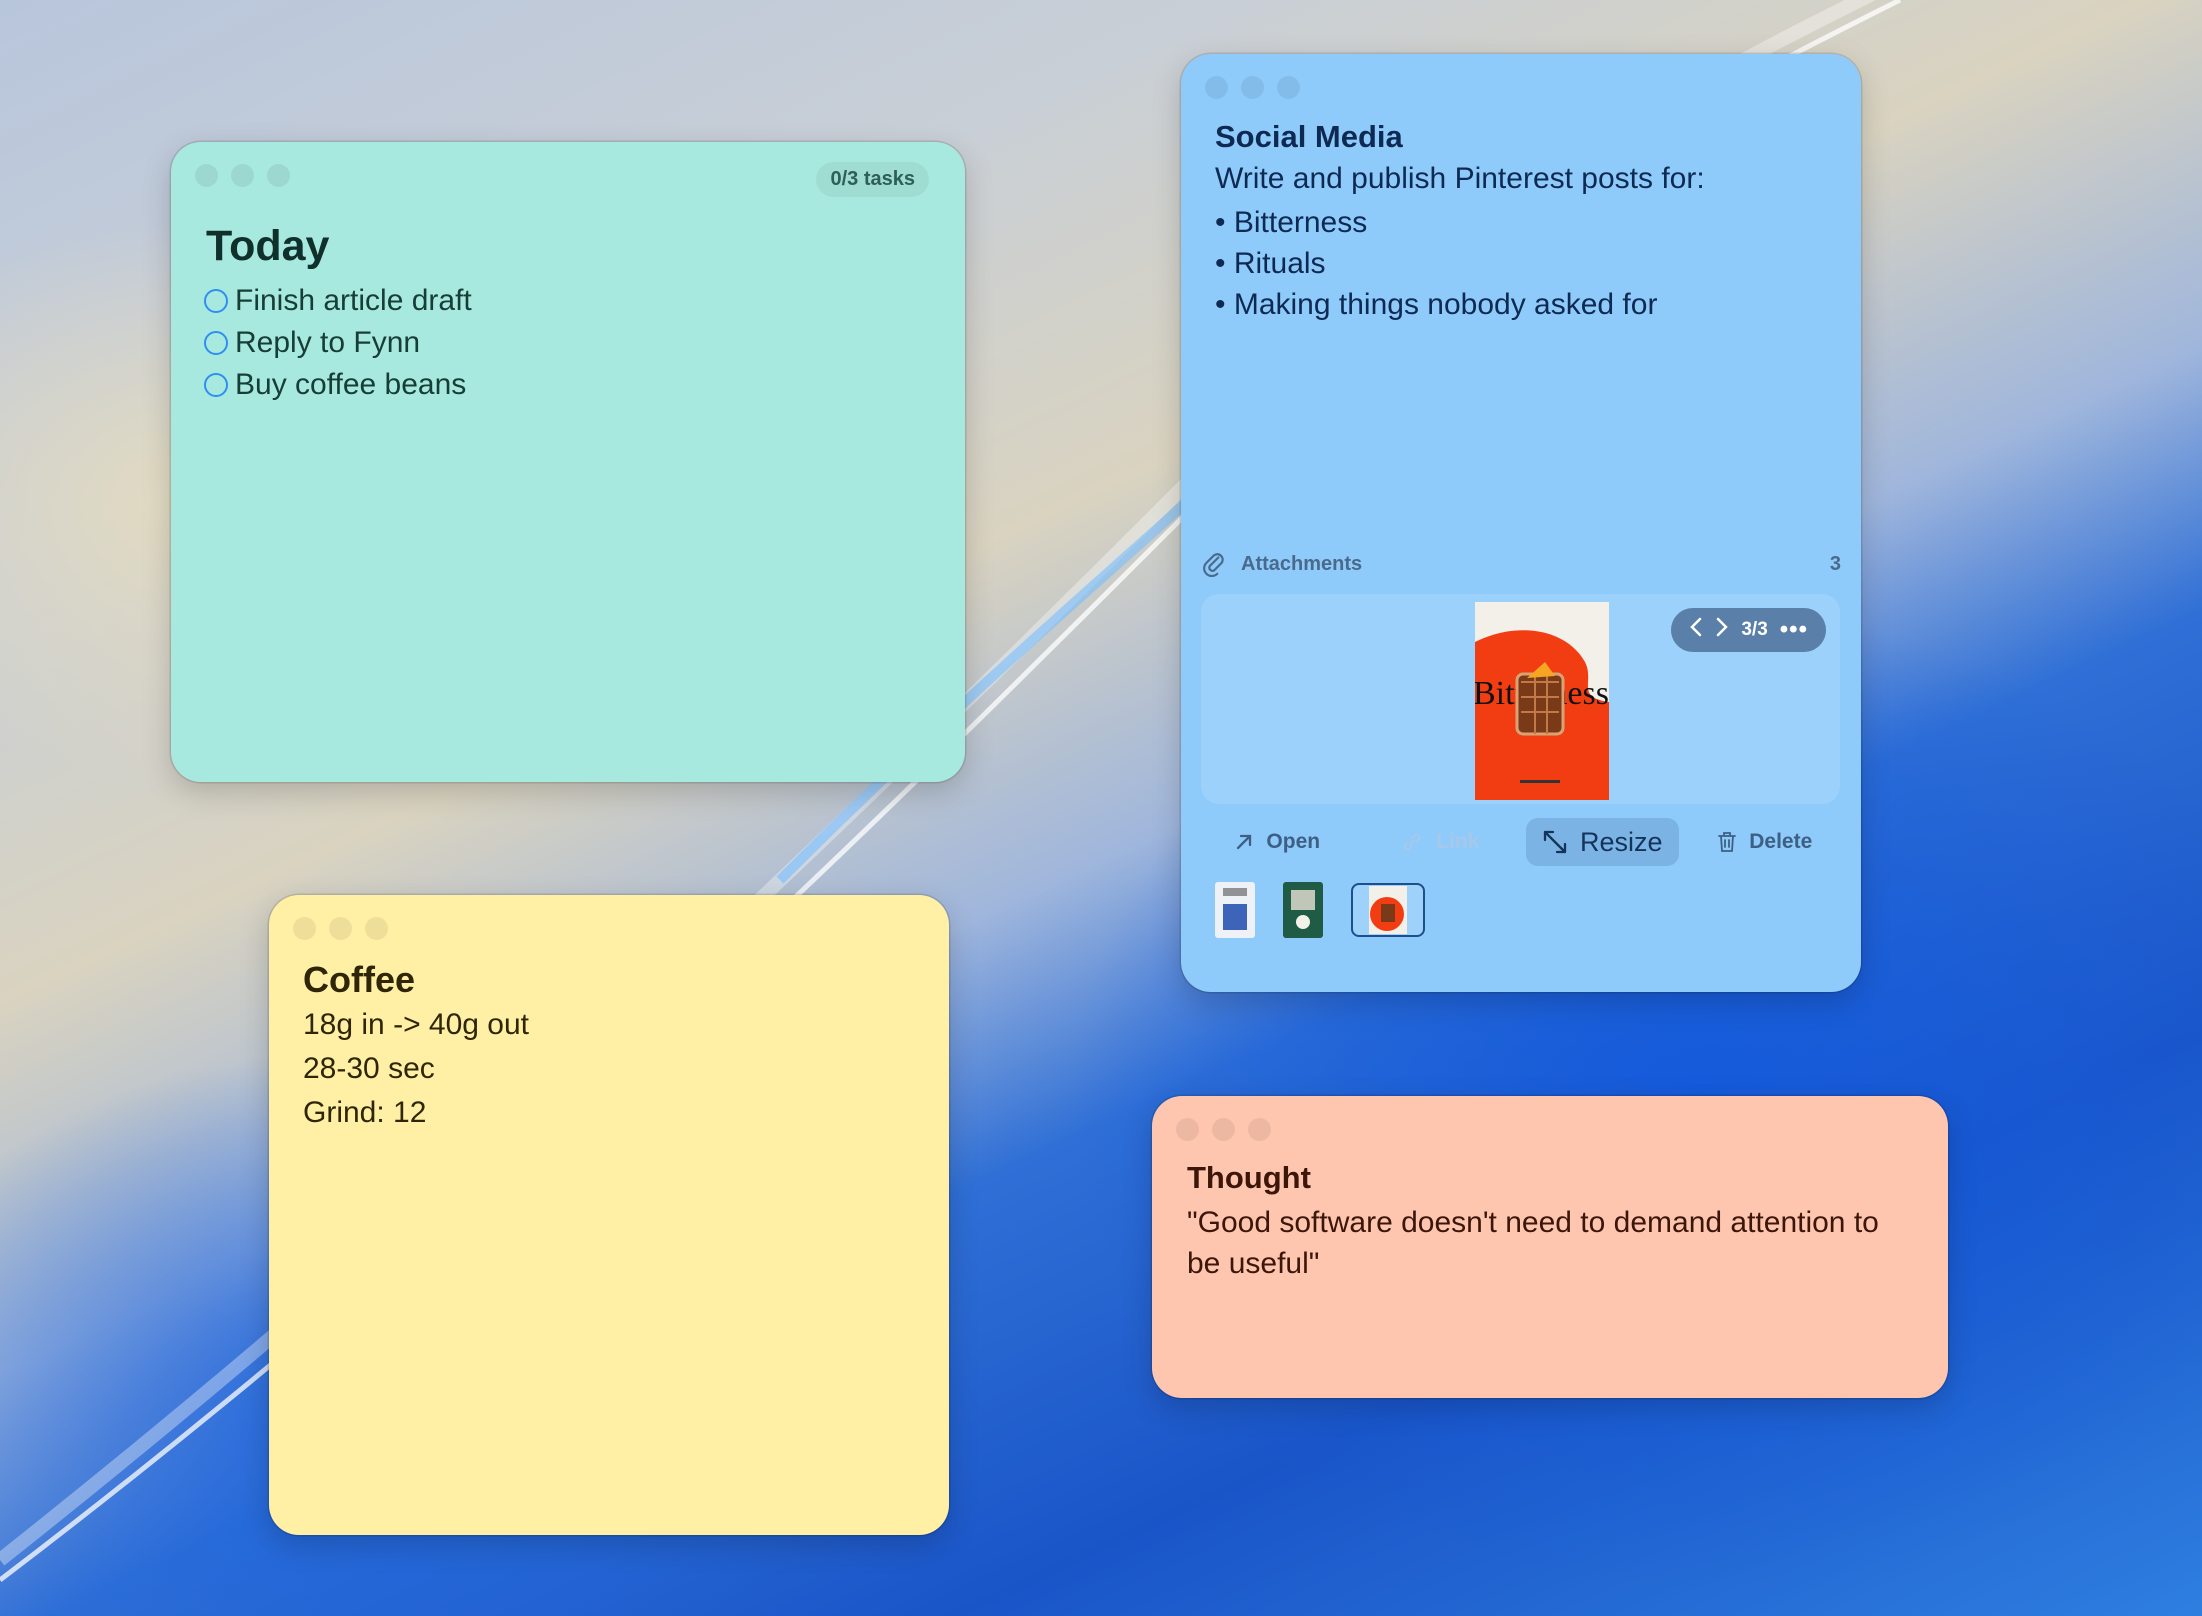 The width and height of the screenshot is (2202, 1616). I want to click on attachment-image: Bitterness, so click(1542, 701).